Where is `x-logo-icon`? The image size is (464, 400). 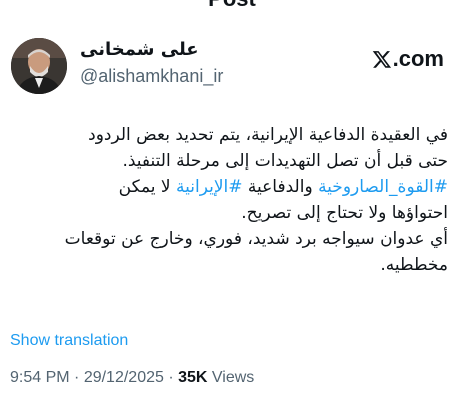
x-logo-icon is located at coordinates (381, 59).